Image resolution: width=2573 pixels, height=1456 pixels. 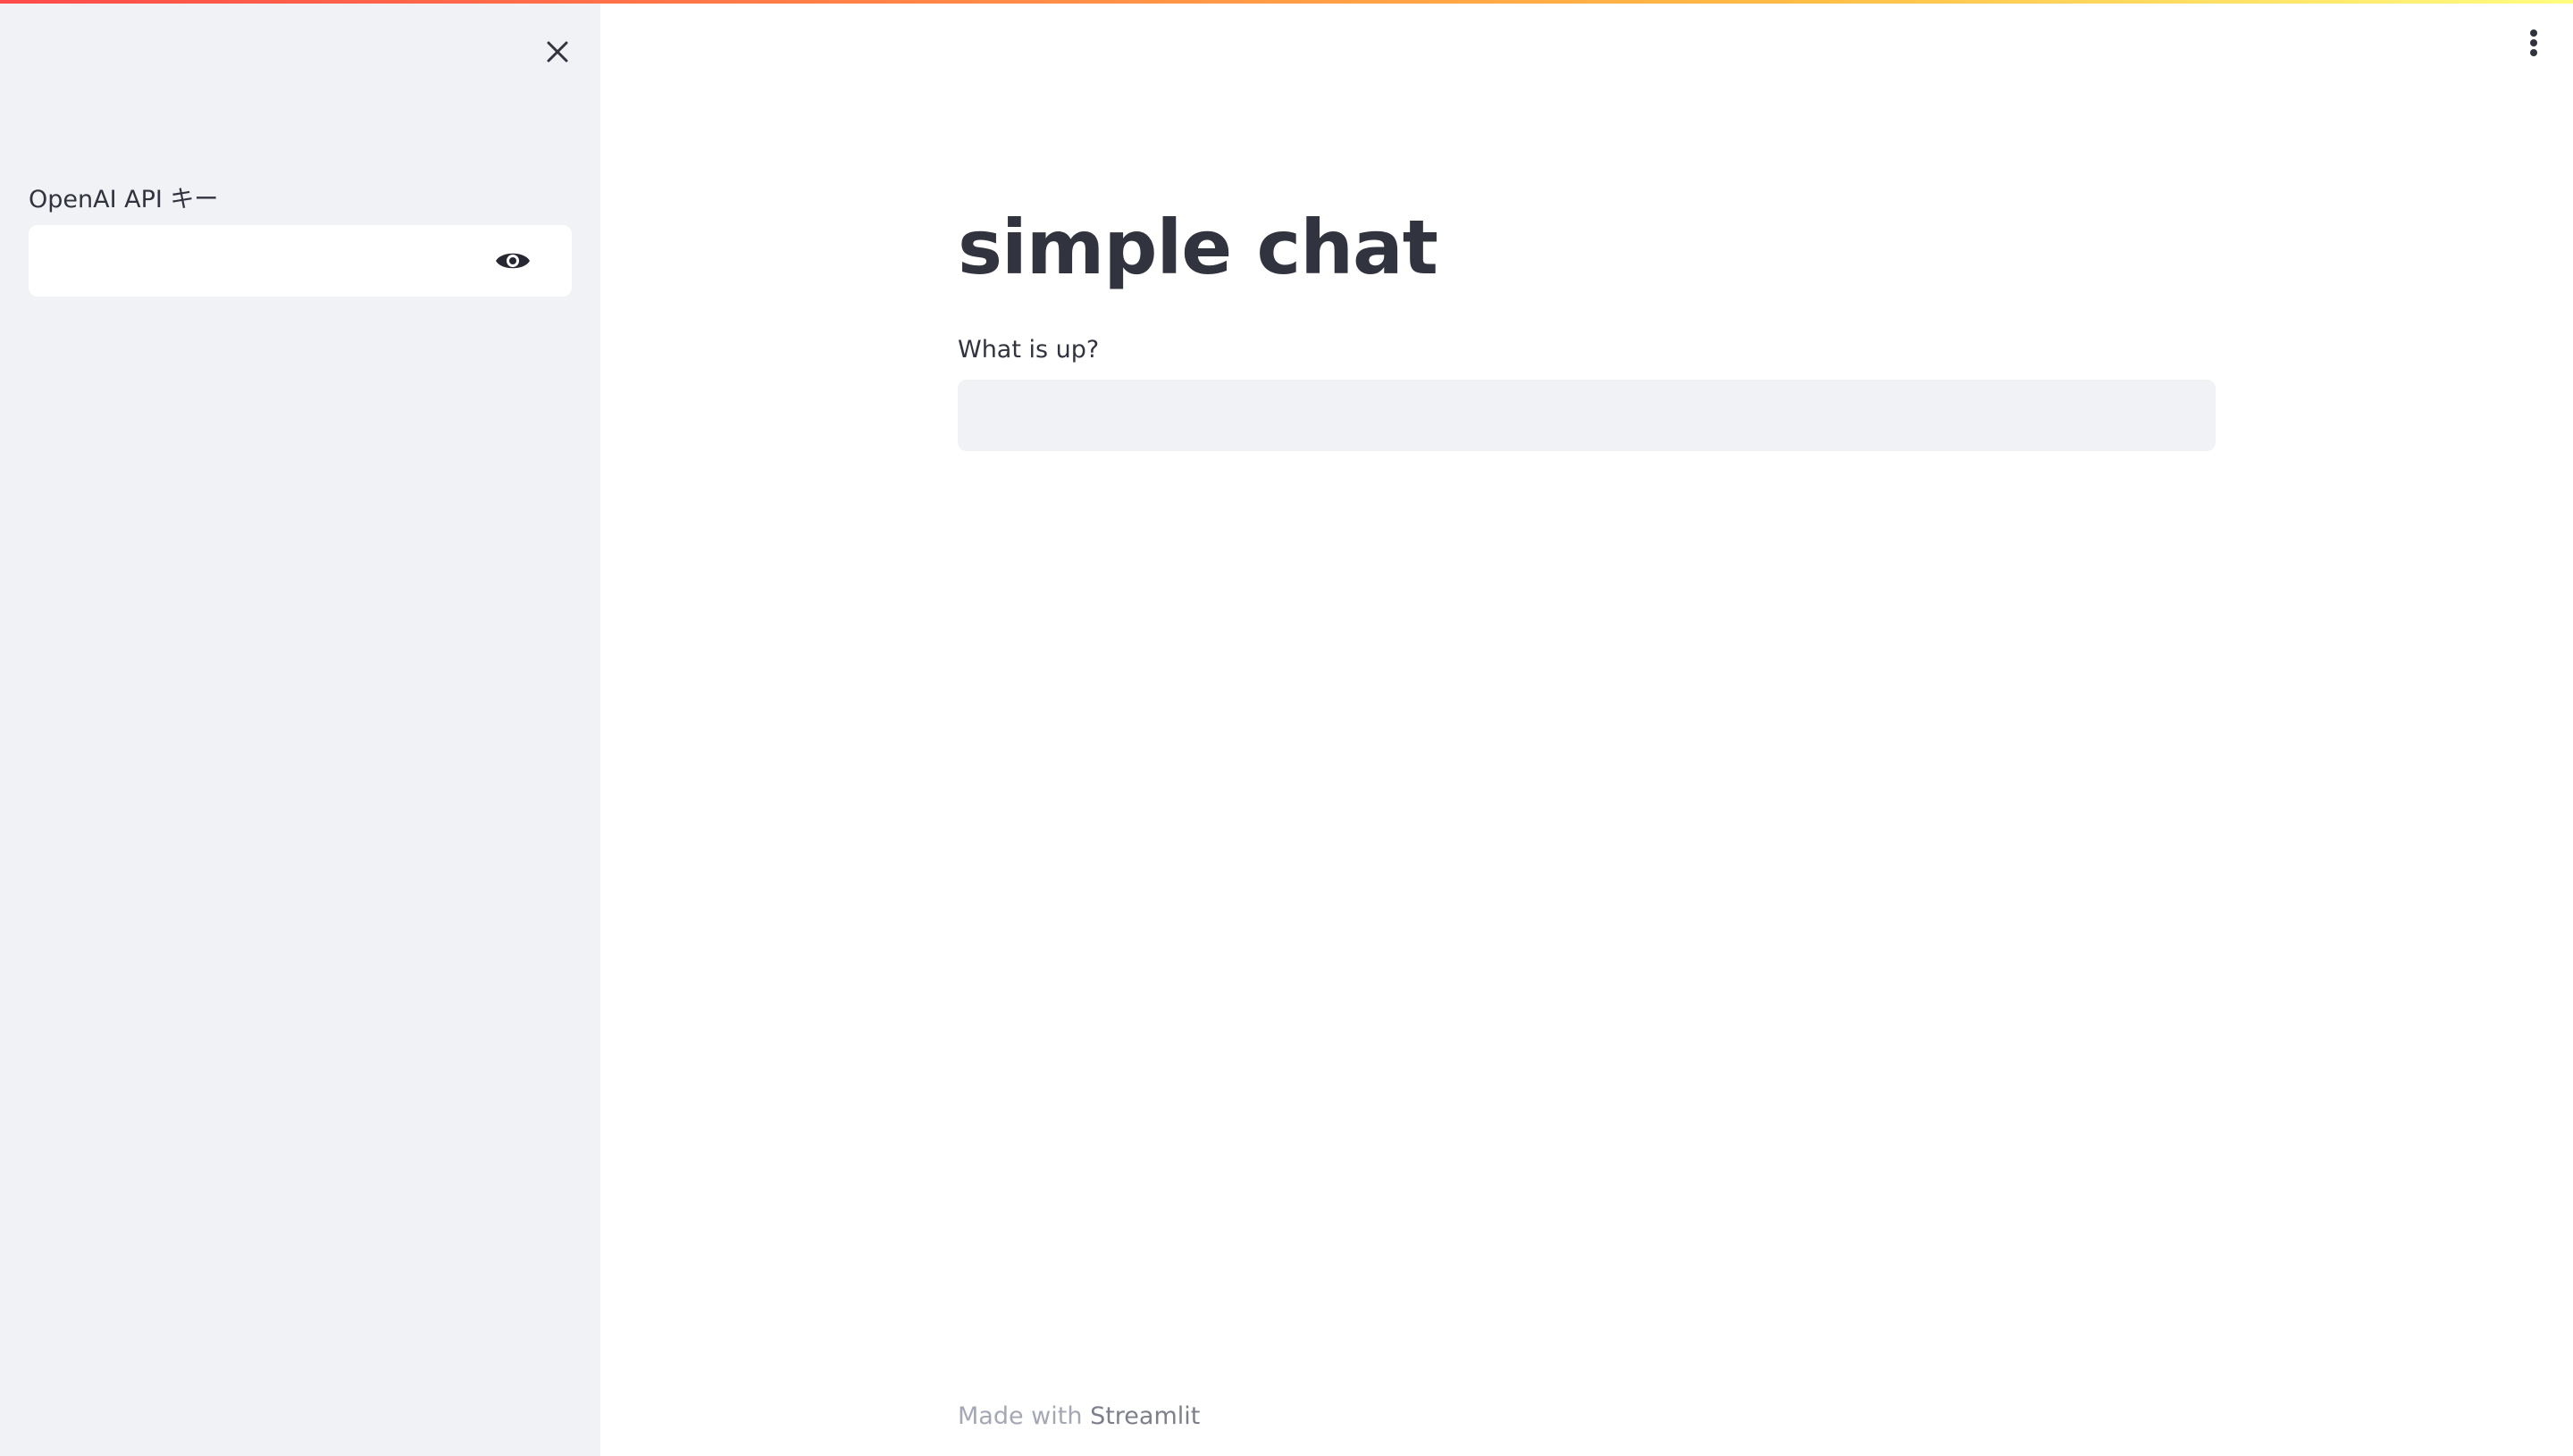 I want to click on top-decoration-bar, so click(x=1286, y=2).